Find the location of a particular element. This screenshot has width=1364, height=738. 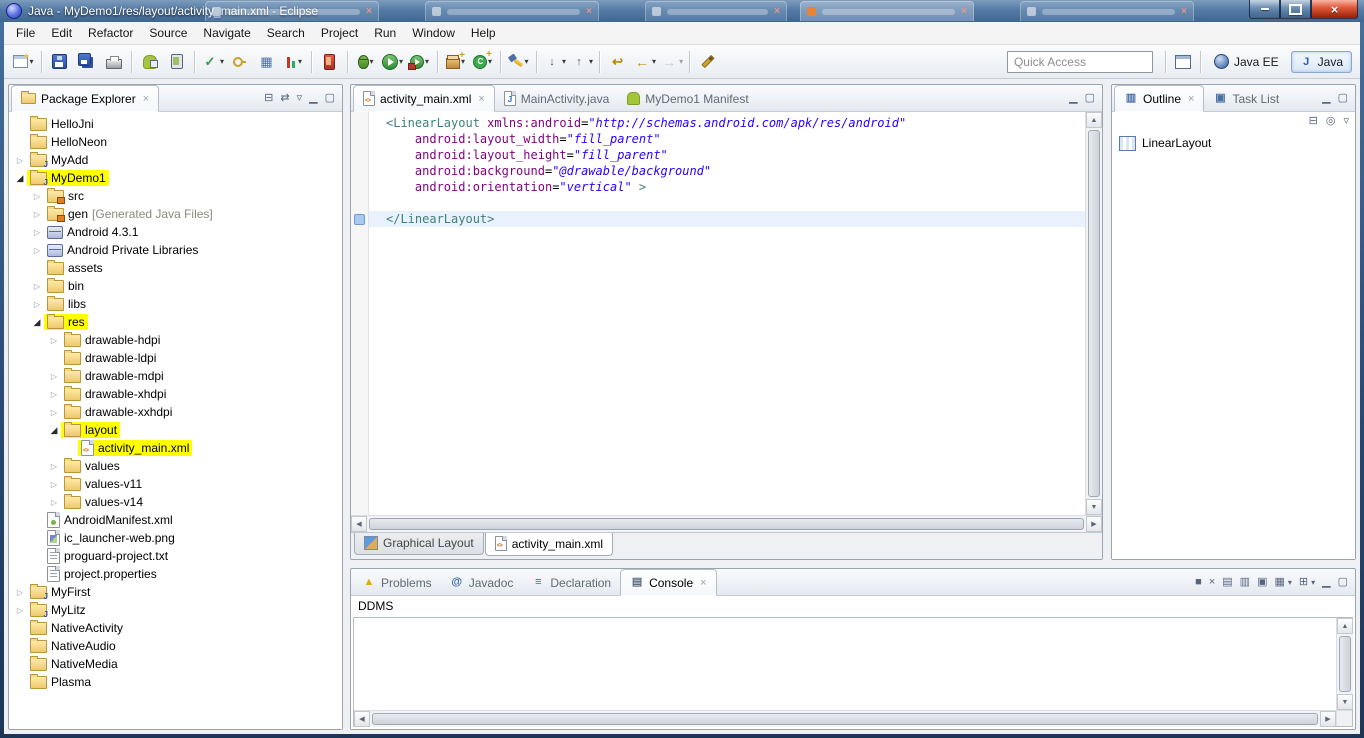

tree-item-values-v14: ▷ values-v14 is located at coordinates (175, 502).